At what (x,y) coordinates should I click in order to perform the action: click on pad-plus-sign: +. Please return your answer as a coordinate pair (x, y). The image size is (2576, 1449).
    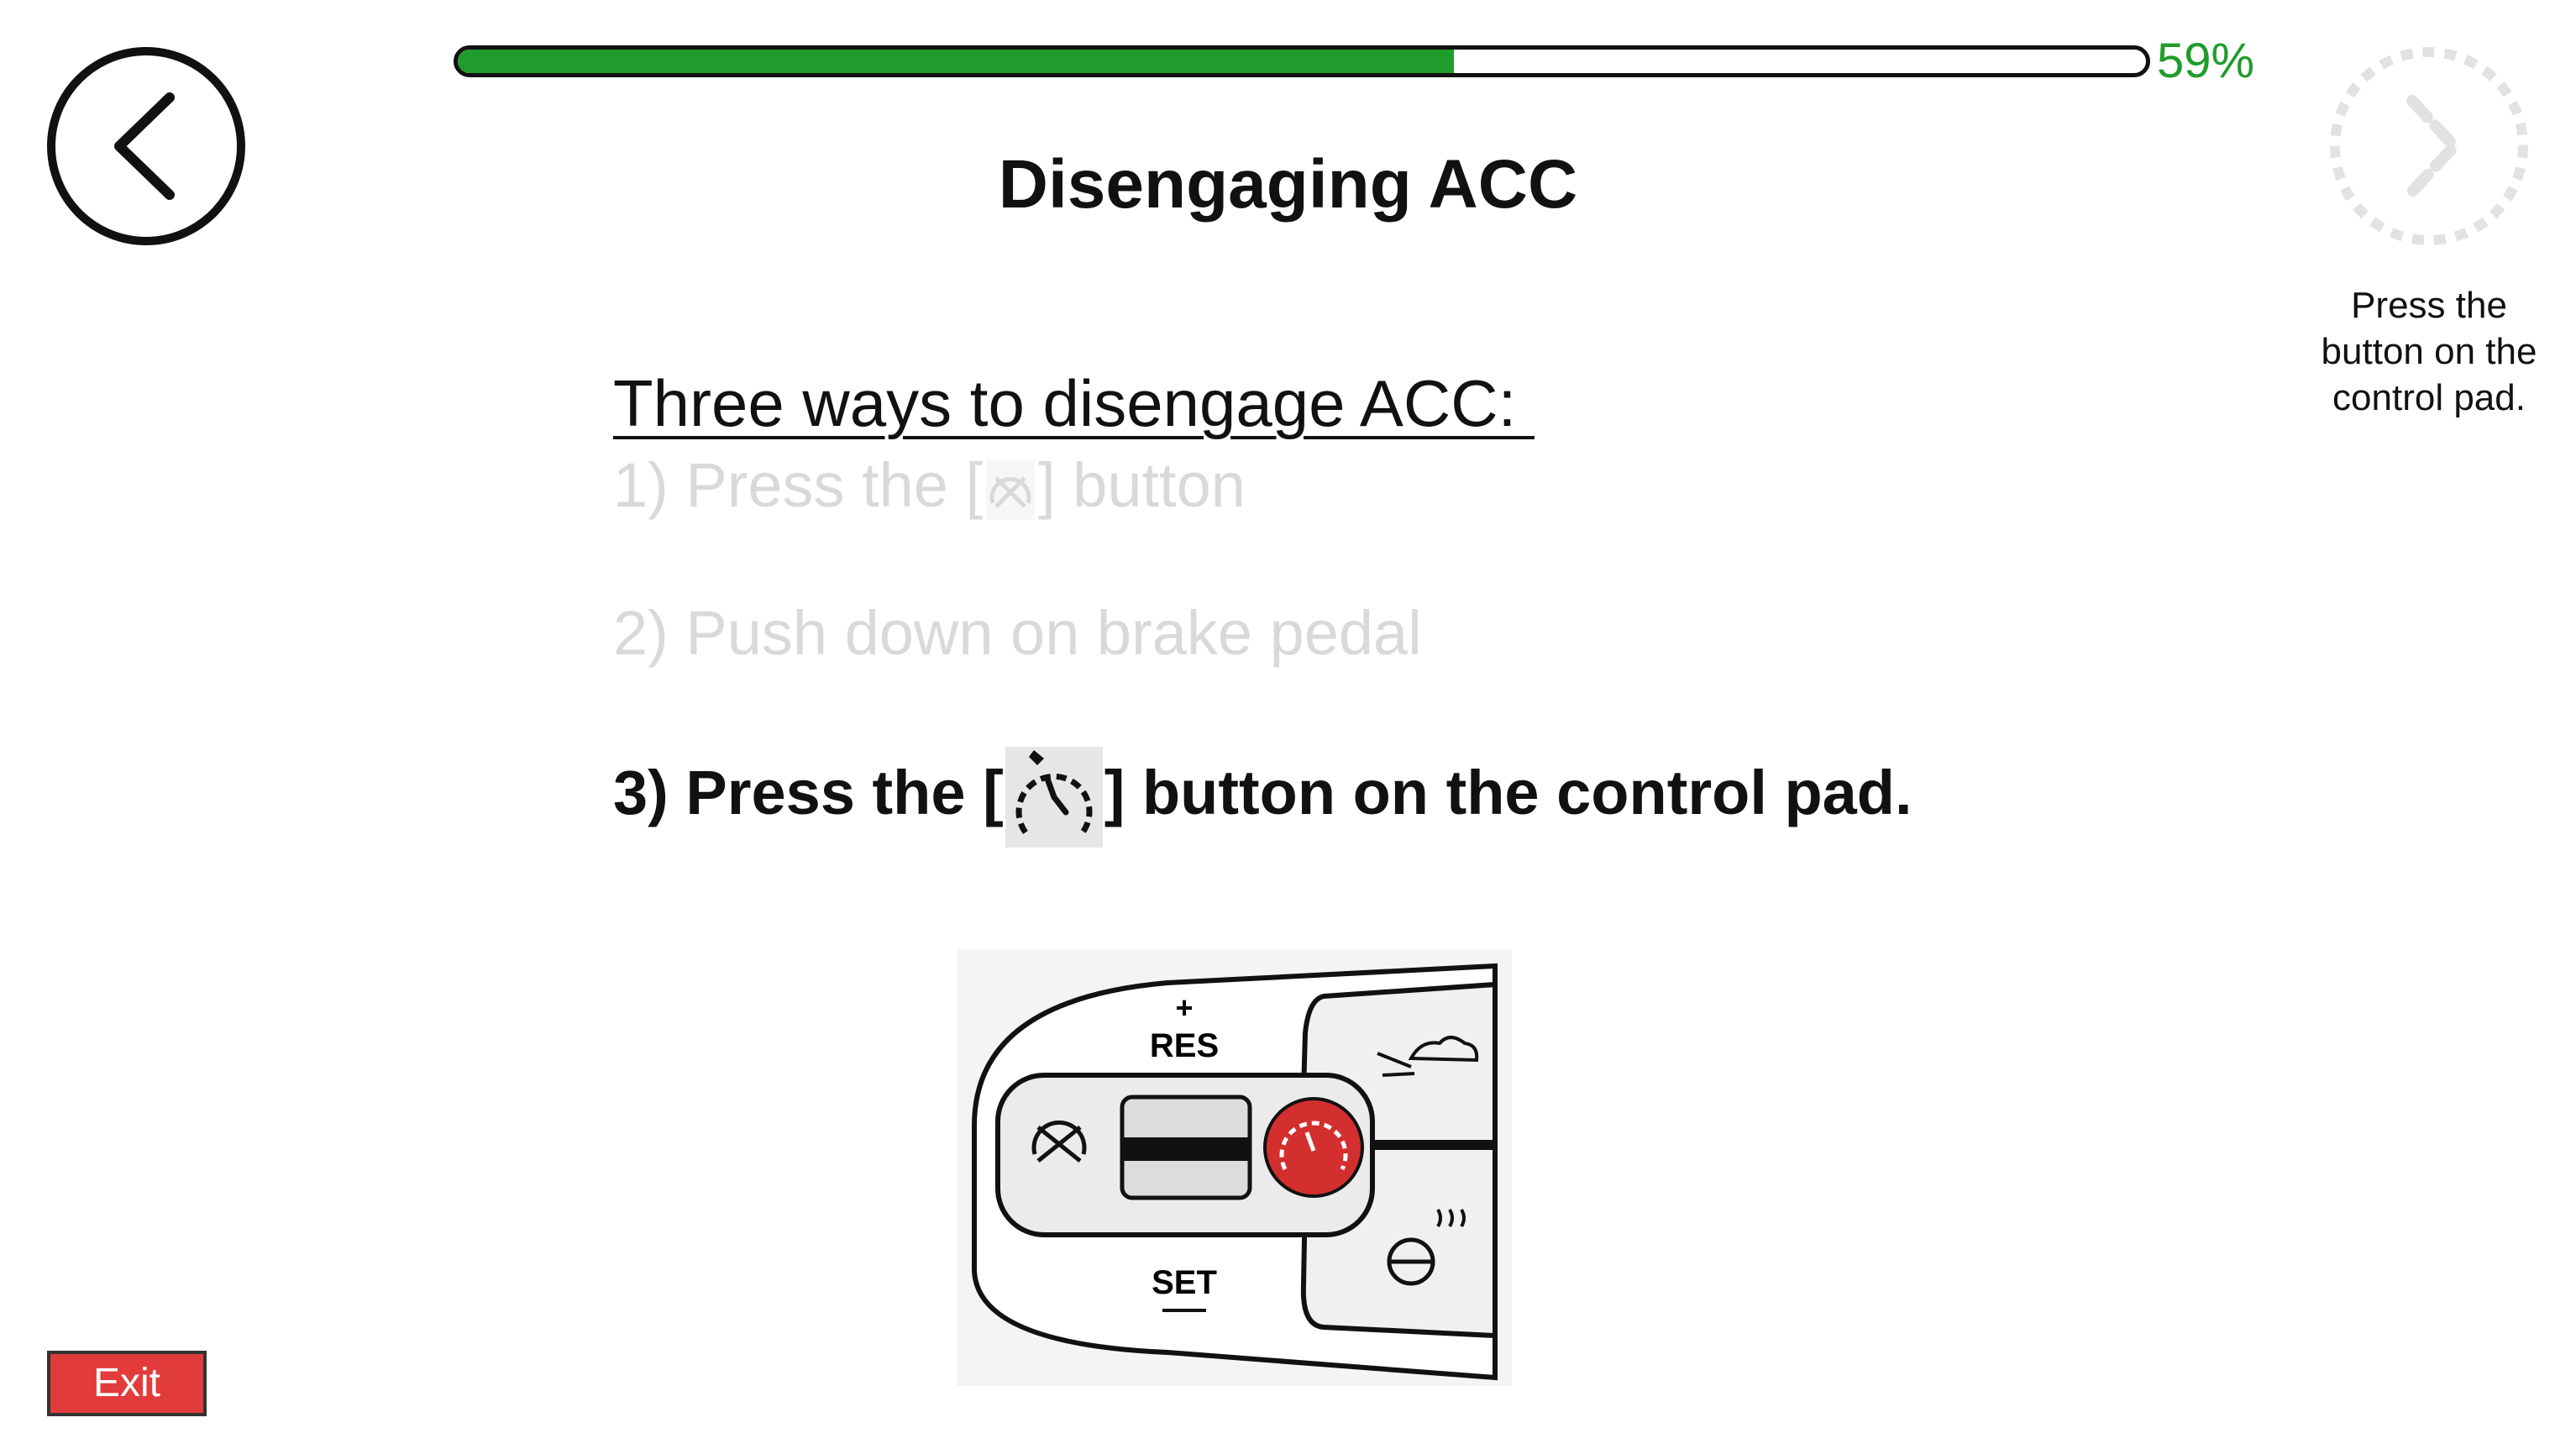
    Looking at the image, I should click on (1184, 1007).